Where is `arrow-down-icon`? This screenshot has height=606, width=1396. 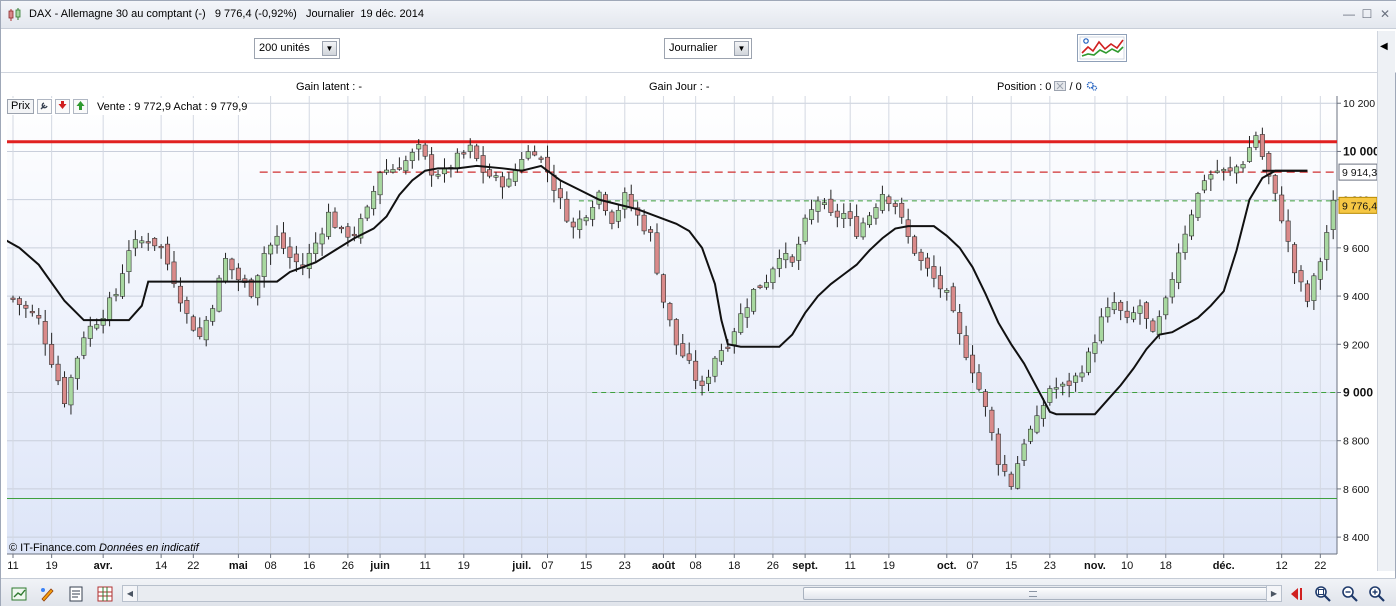 arrow-down-icon is located at coordinates (62, 106).